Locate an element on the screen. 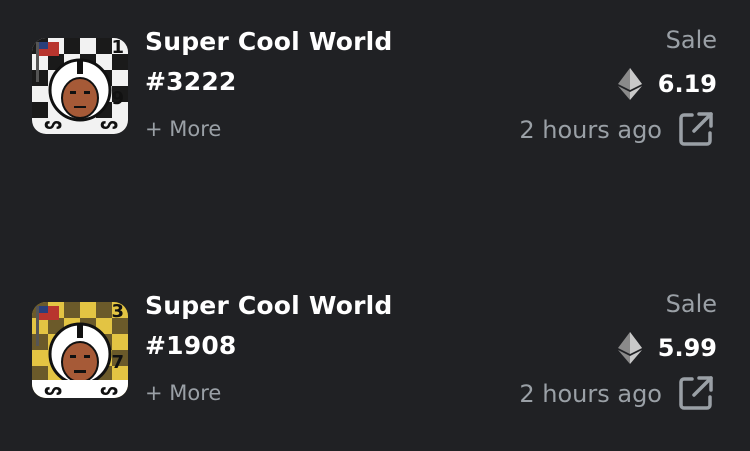  thumb-number-top: 1 is located at coordinates (117, 48).